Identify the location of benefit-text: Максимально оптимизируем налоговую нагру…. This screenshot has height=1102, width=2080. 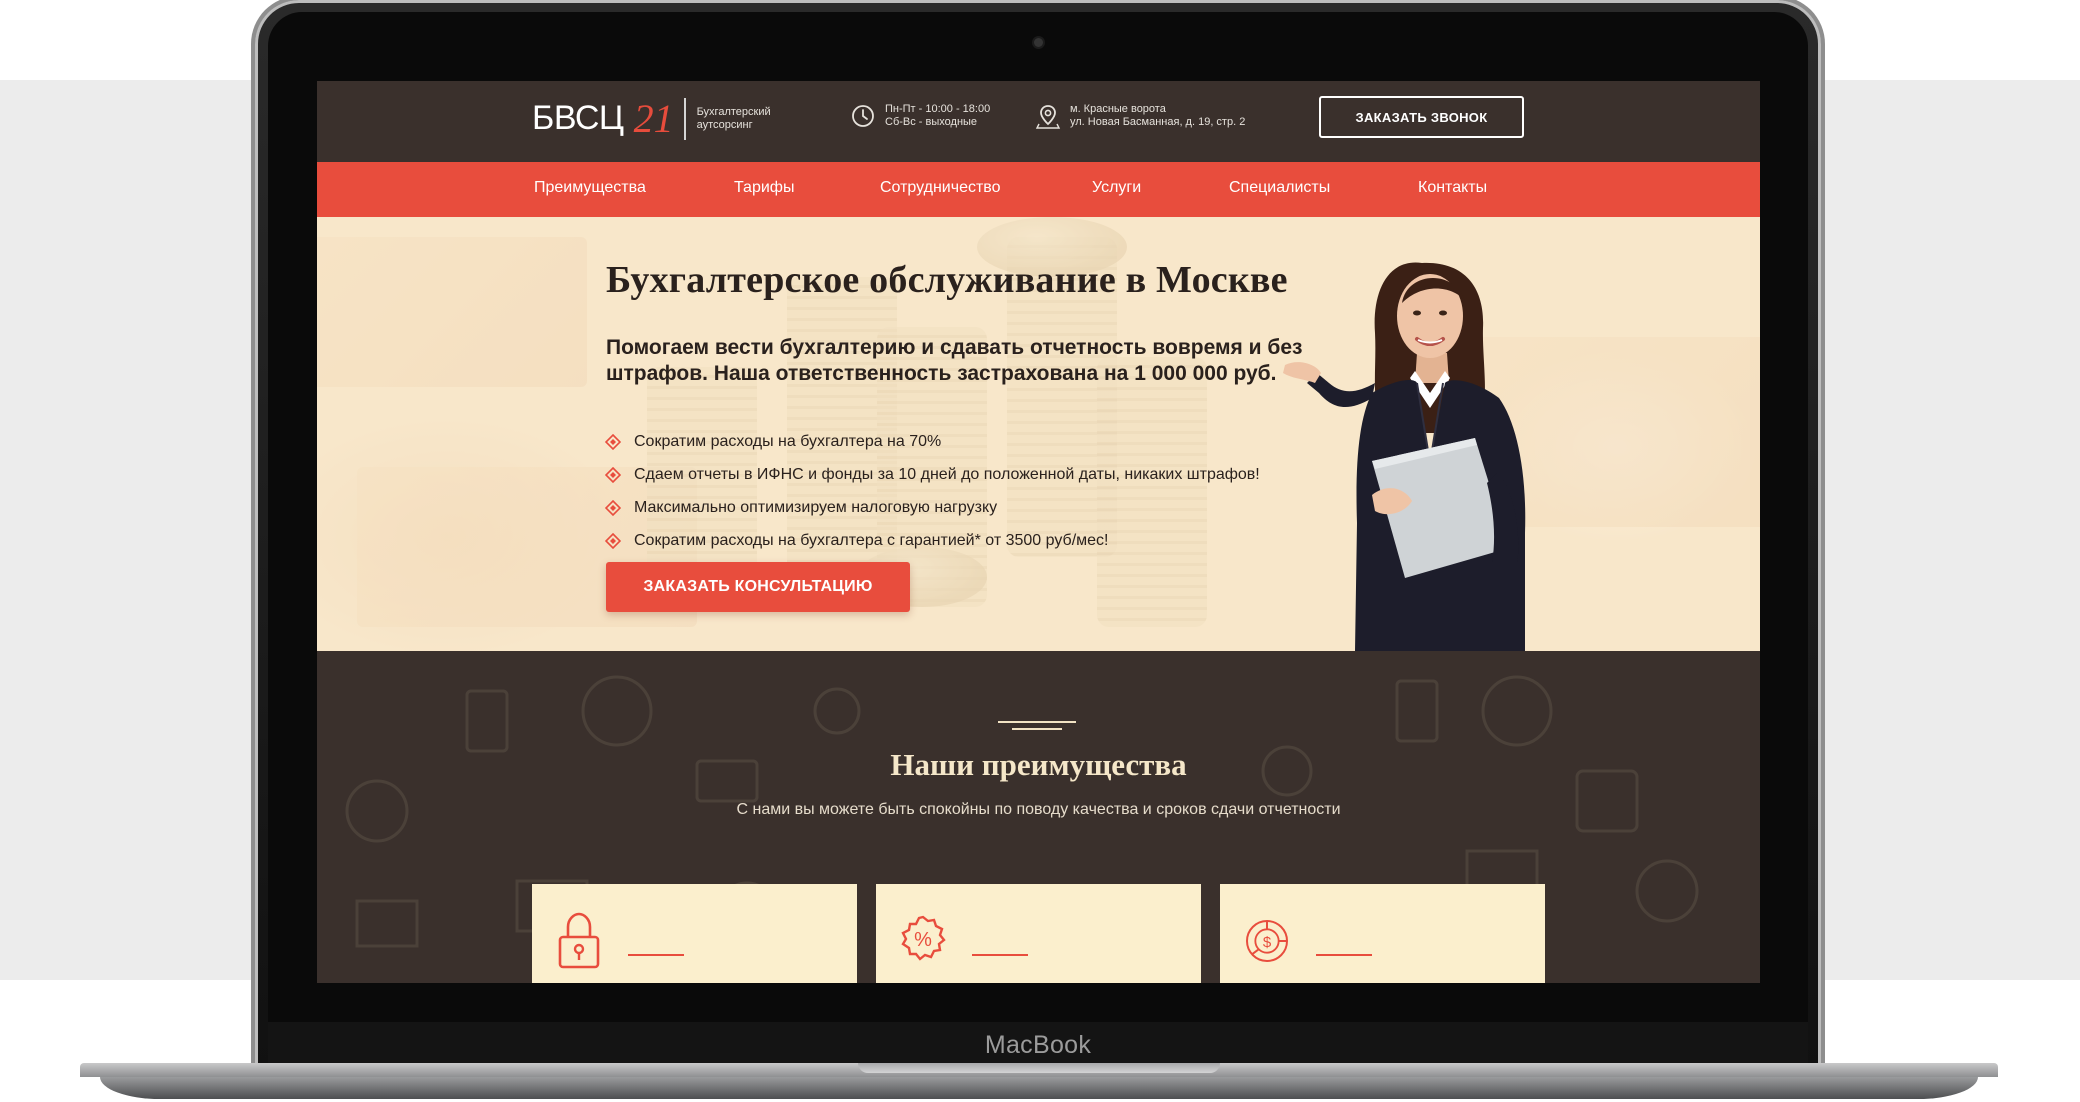
(816, 507).